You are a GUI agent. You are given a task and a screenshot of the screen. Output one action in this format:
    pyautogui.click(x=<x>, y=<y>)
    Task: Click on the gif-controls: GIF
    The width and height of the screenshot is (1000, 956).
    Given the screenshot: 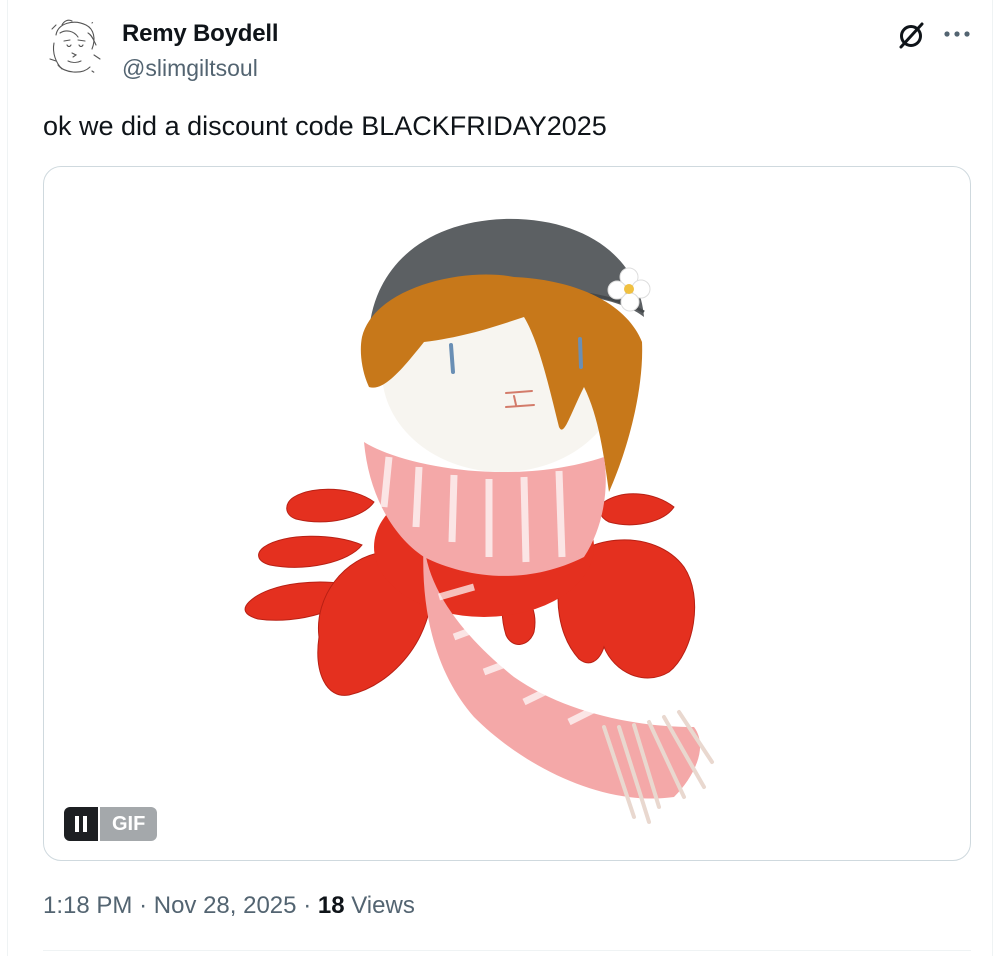 What is the action you would take?
    pyautogui.click(x=111, y=824)
    